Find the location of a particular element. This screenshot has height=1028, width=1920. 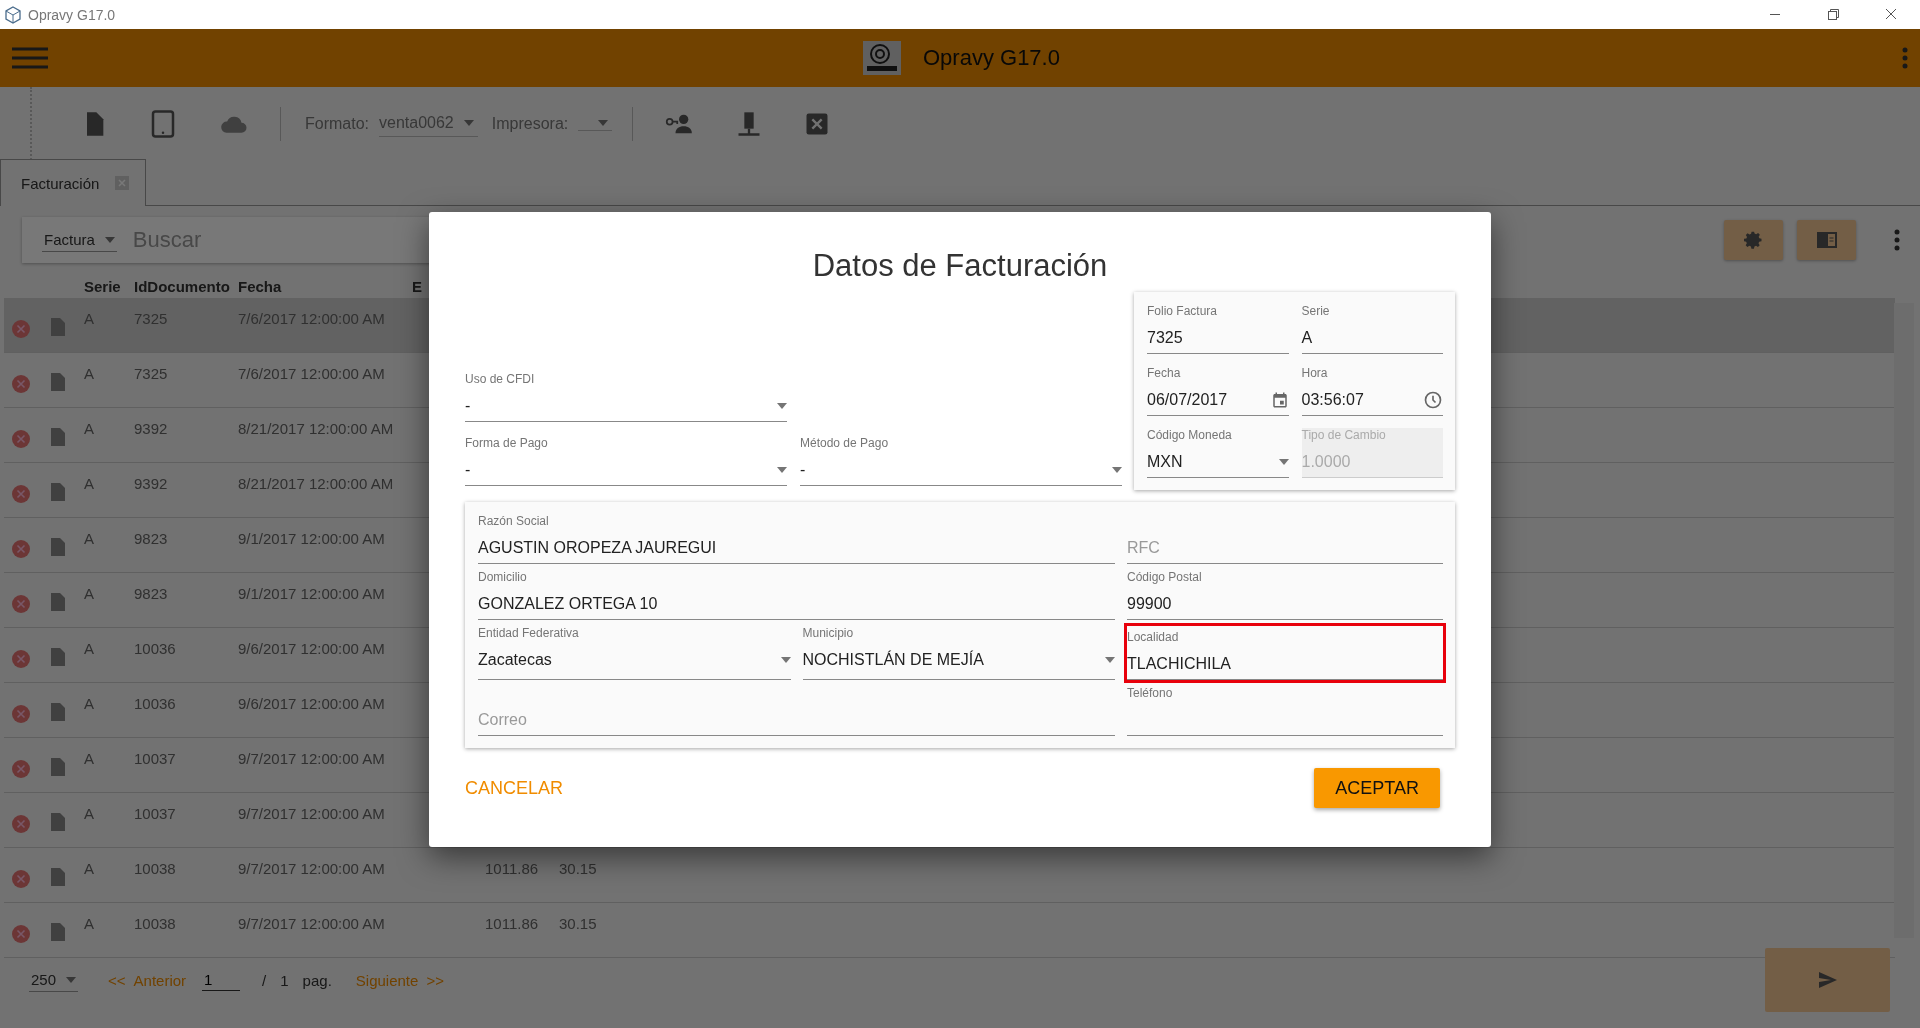

app-icon is located at coordinates (13, 14).